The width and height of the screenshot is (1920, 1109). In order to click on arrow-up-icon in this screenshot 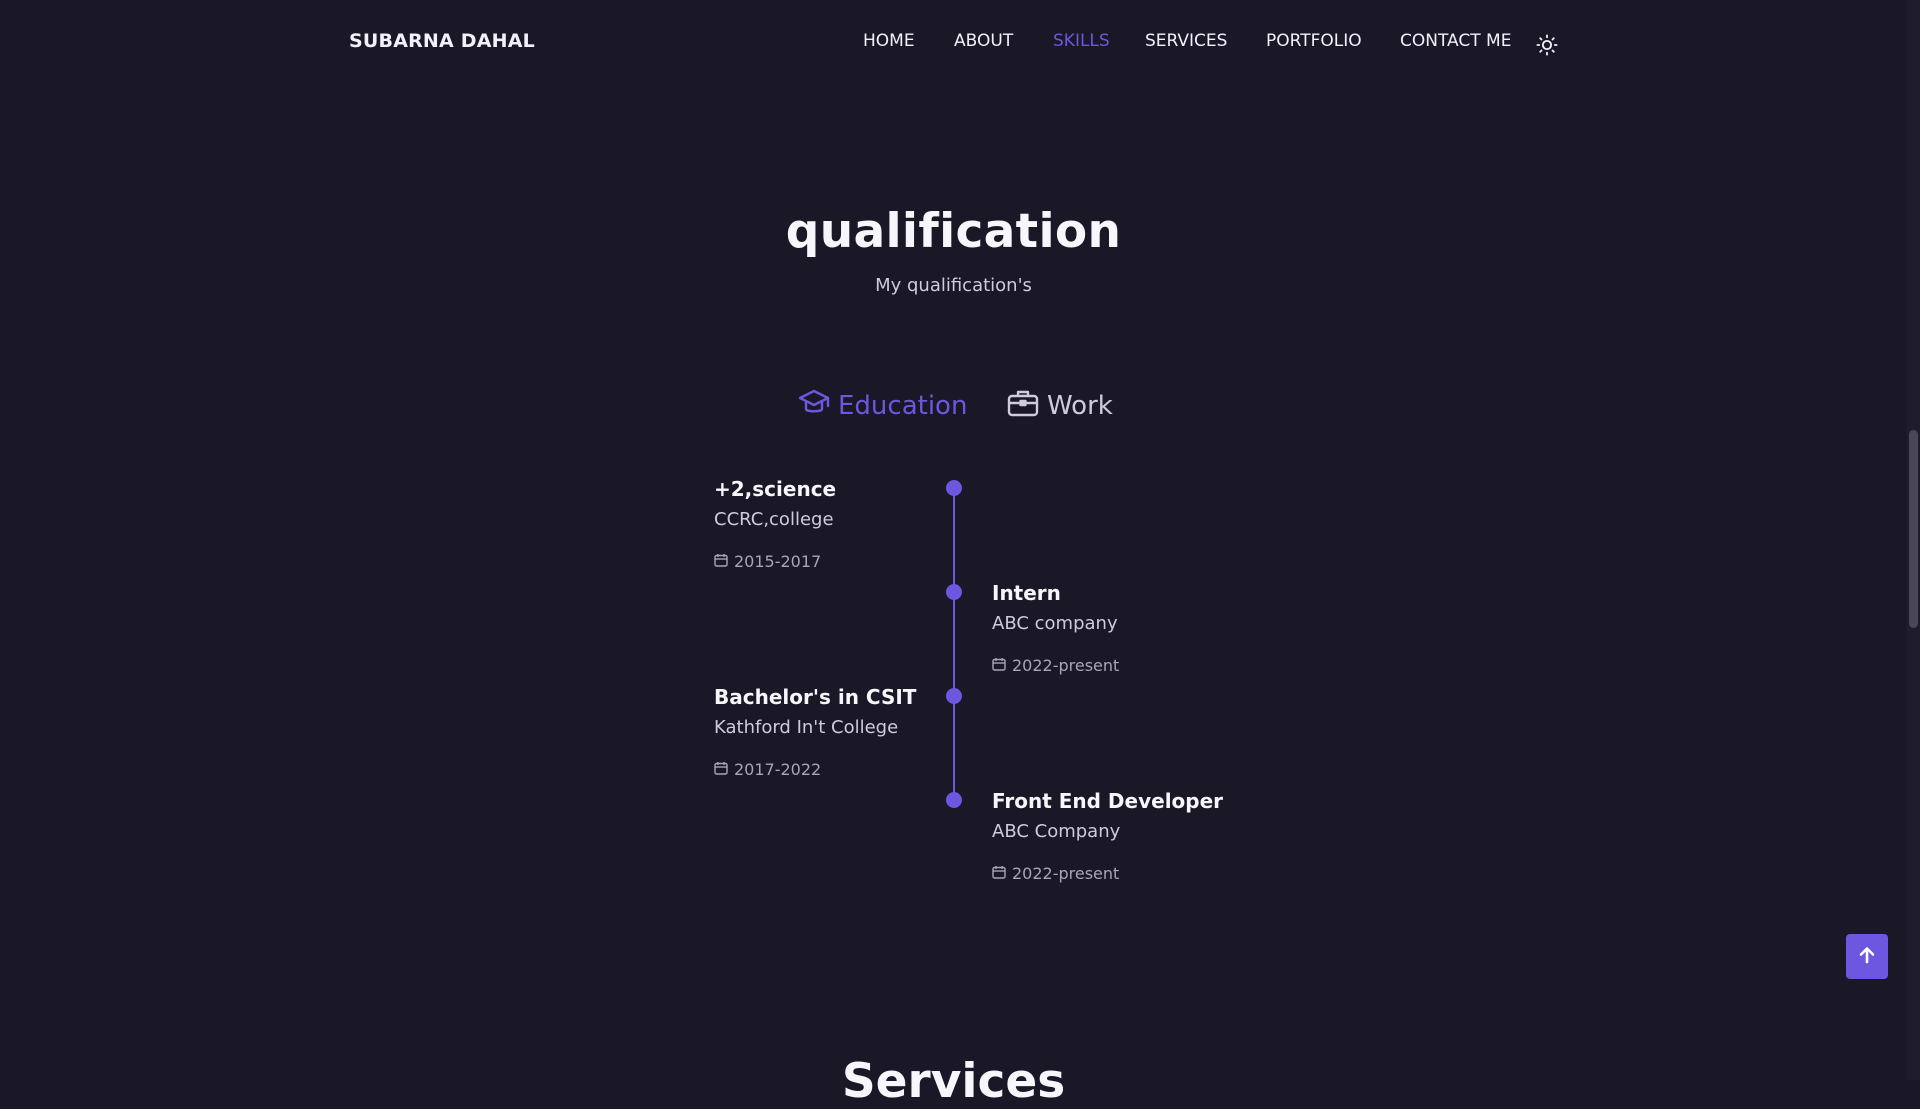, I will do `click(1867, 957)`.